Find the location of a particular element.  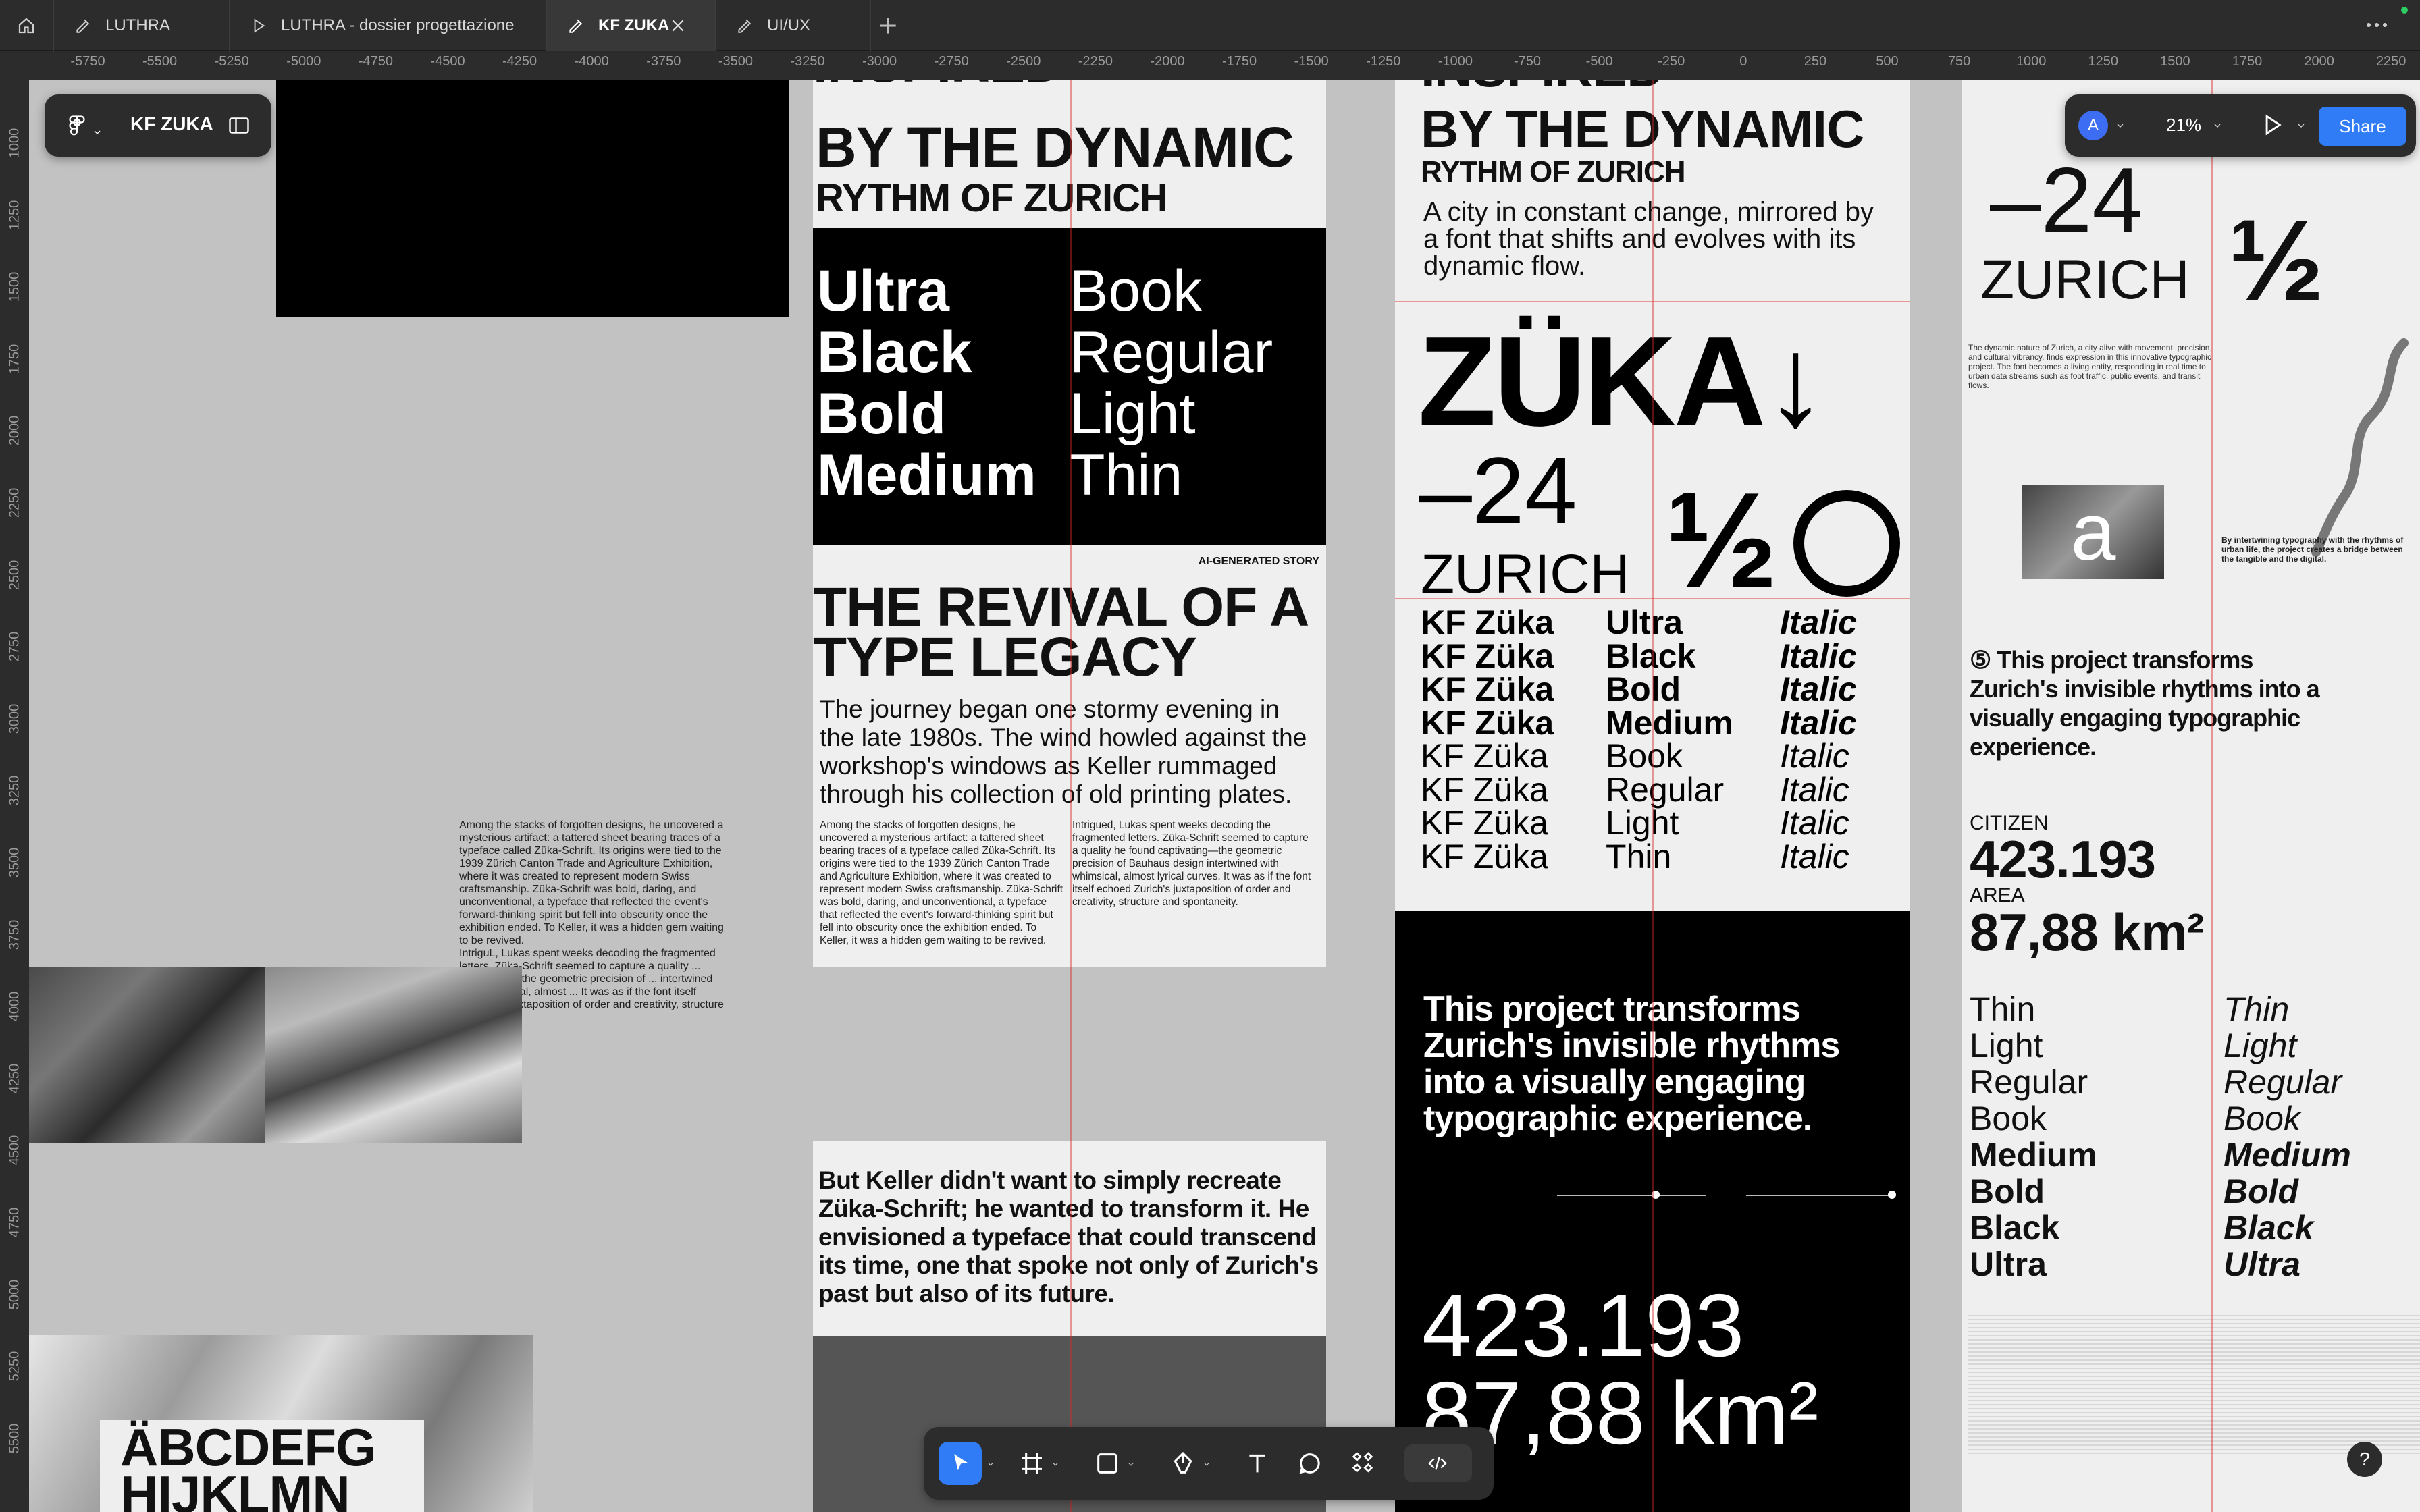

tab-luthra-dossier: LUTHRA - dossier progettazione is located at coordinates (388, 26).